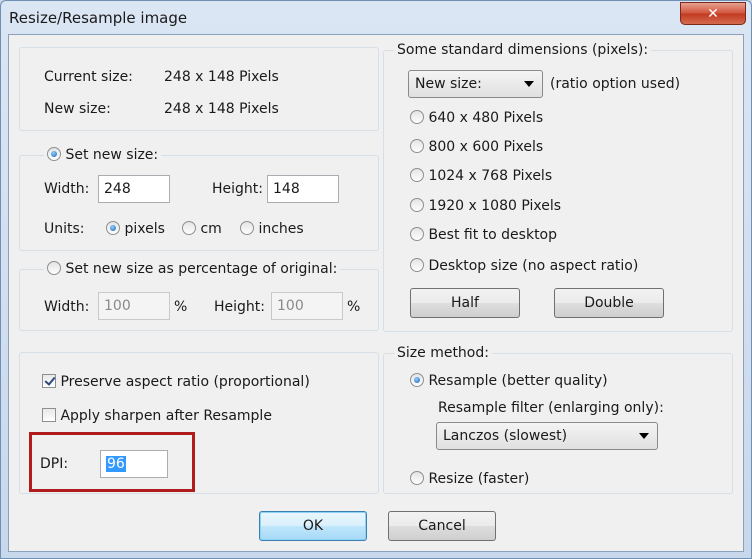 The image size is (752, 559). Describe the element at coordinates (442, 526) in the screenshot. I see `cancel-button: Cancel` at that location.